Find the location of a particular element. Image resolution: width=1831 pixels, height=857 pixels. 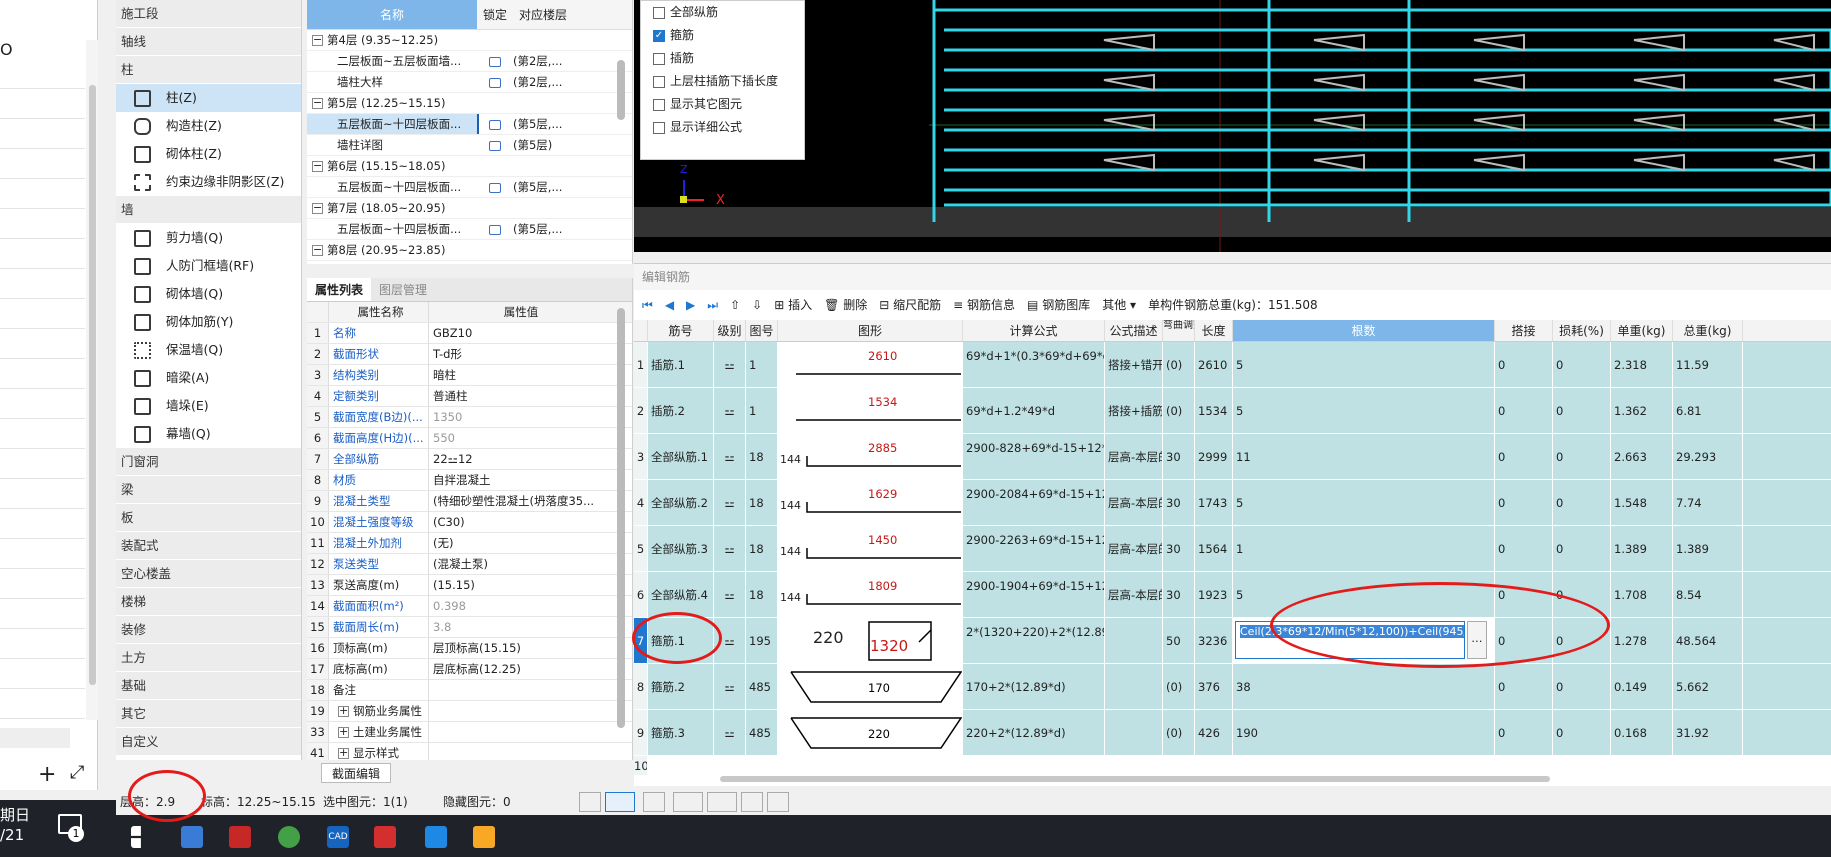

property-row: 13 泵送高度(m) (15.15) is located at coordinates (469, 585).